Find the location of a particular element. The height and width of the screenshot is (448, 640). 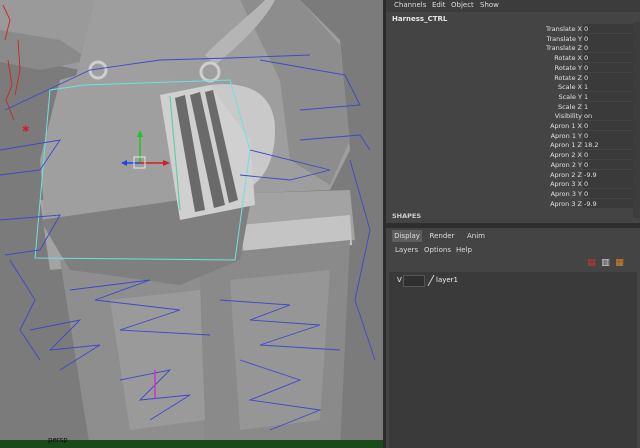

channel-row: Apron 2 Z -9.9 is located at coordinates (513, 174).